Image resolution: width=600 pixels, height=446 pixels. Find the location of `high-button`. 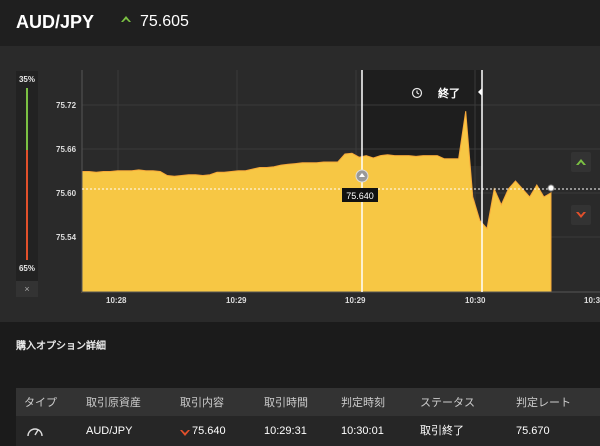

high-button is located at coordinates (581, 162).